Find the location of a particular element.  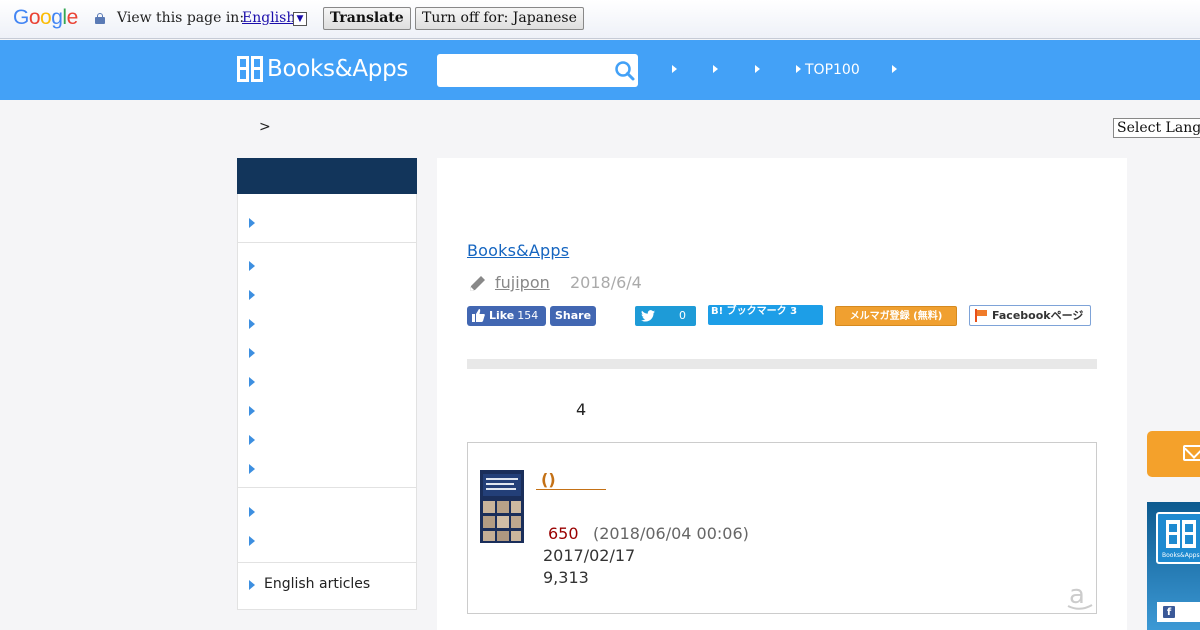

facebook-page-button: Facebookページ is located at coordinates (1030, 315).